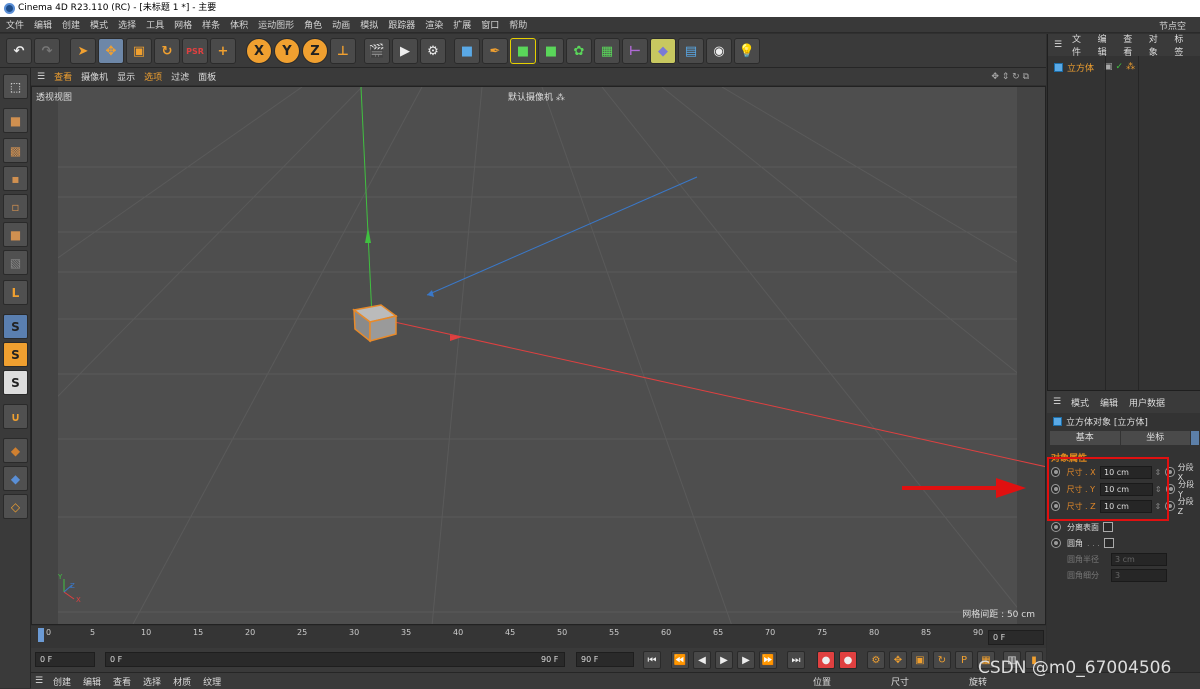  What do you see at coordinates (1139, 575) in the screenshot?
I see `fillet-subdiv-input: 3` at bounding box center [1139, 575].